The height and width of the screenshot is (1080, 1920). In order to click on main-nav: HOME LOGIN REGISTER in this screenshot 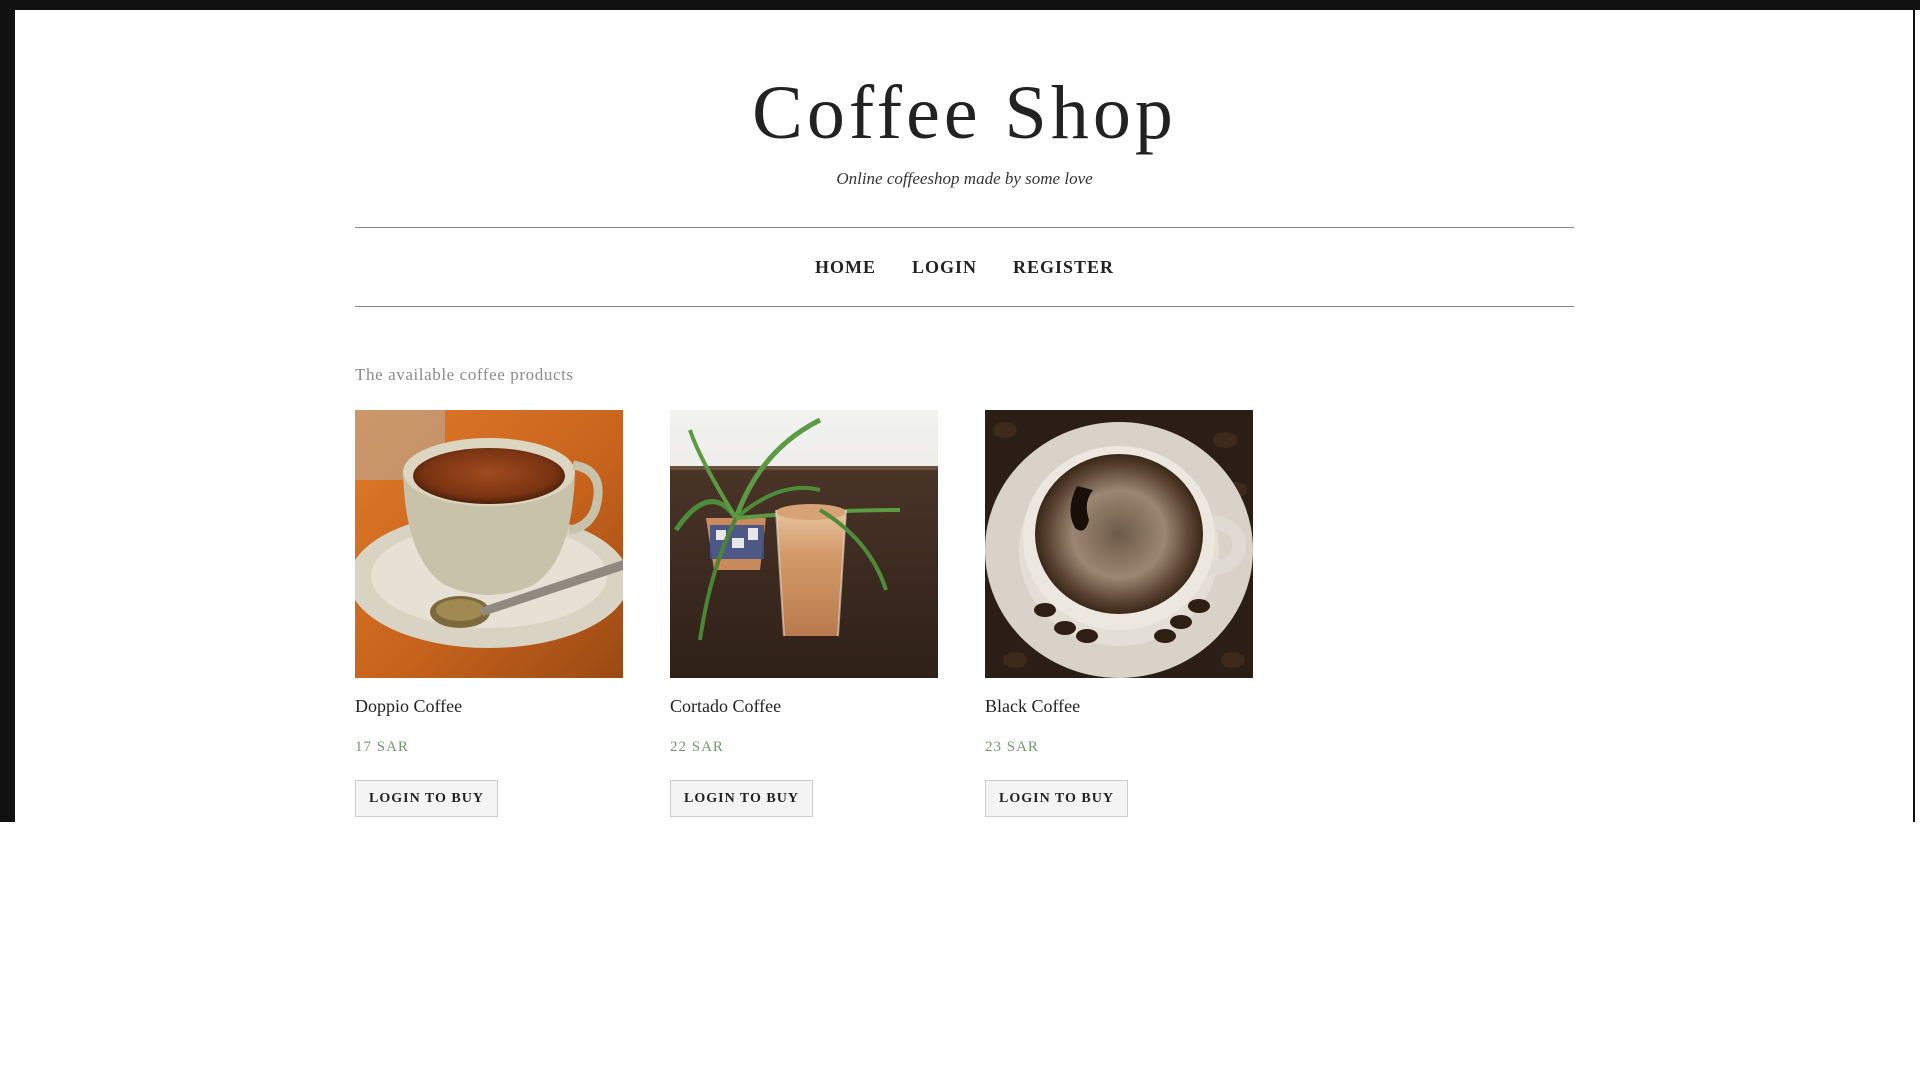, I will do `click(964, 267)`.